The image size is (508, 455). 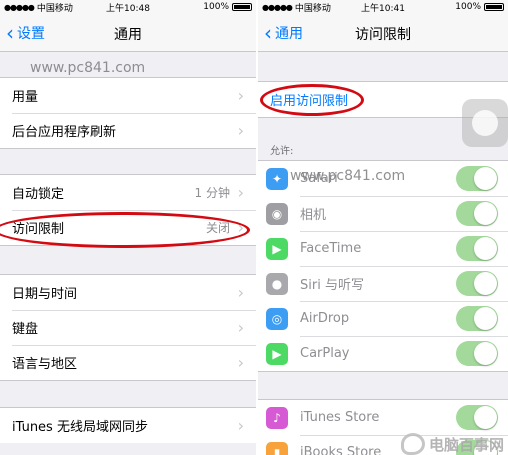 What do you see at coordinates (309, 101) in the screenshot?
I see `enable-restrictions-label: 启用访问限制` at bounding box center [309, 101].